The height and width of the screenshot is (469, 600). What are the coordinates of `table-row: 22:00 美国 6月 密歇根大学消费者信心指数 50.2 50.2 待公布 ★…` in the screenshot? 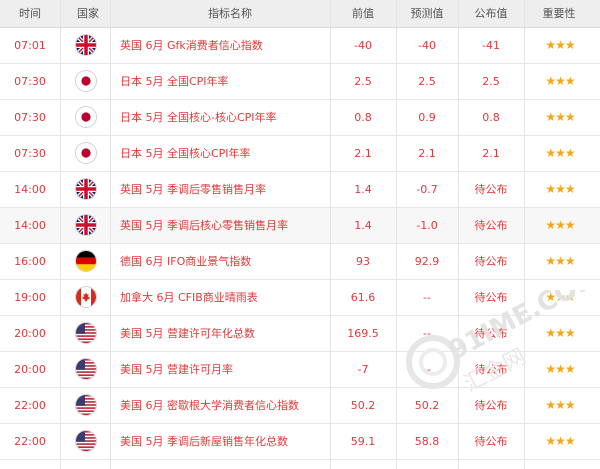 It's located at (300, 406).